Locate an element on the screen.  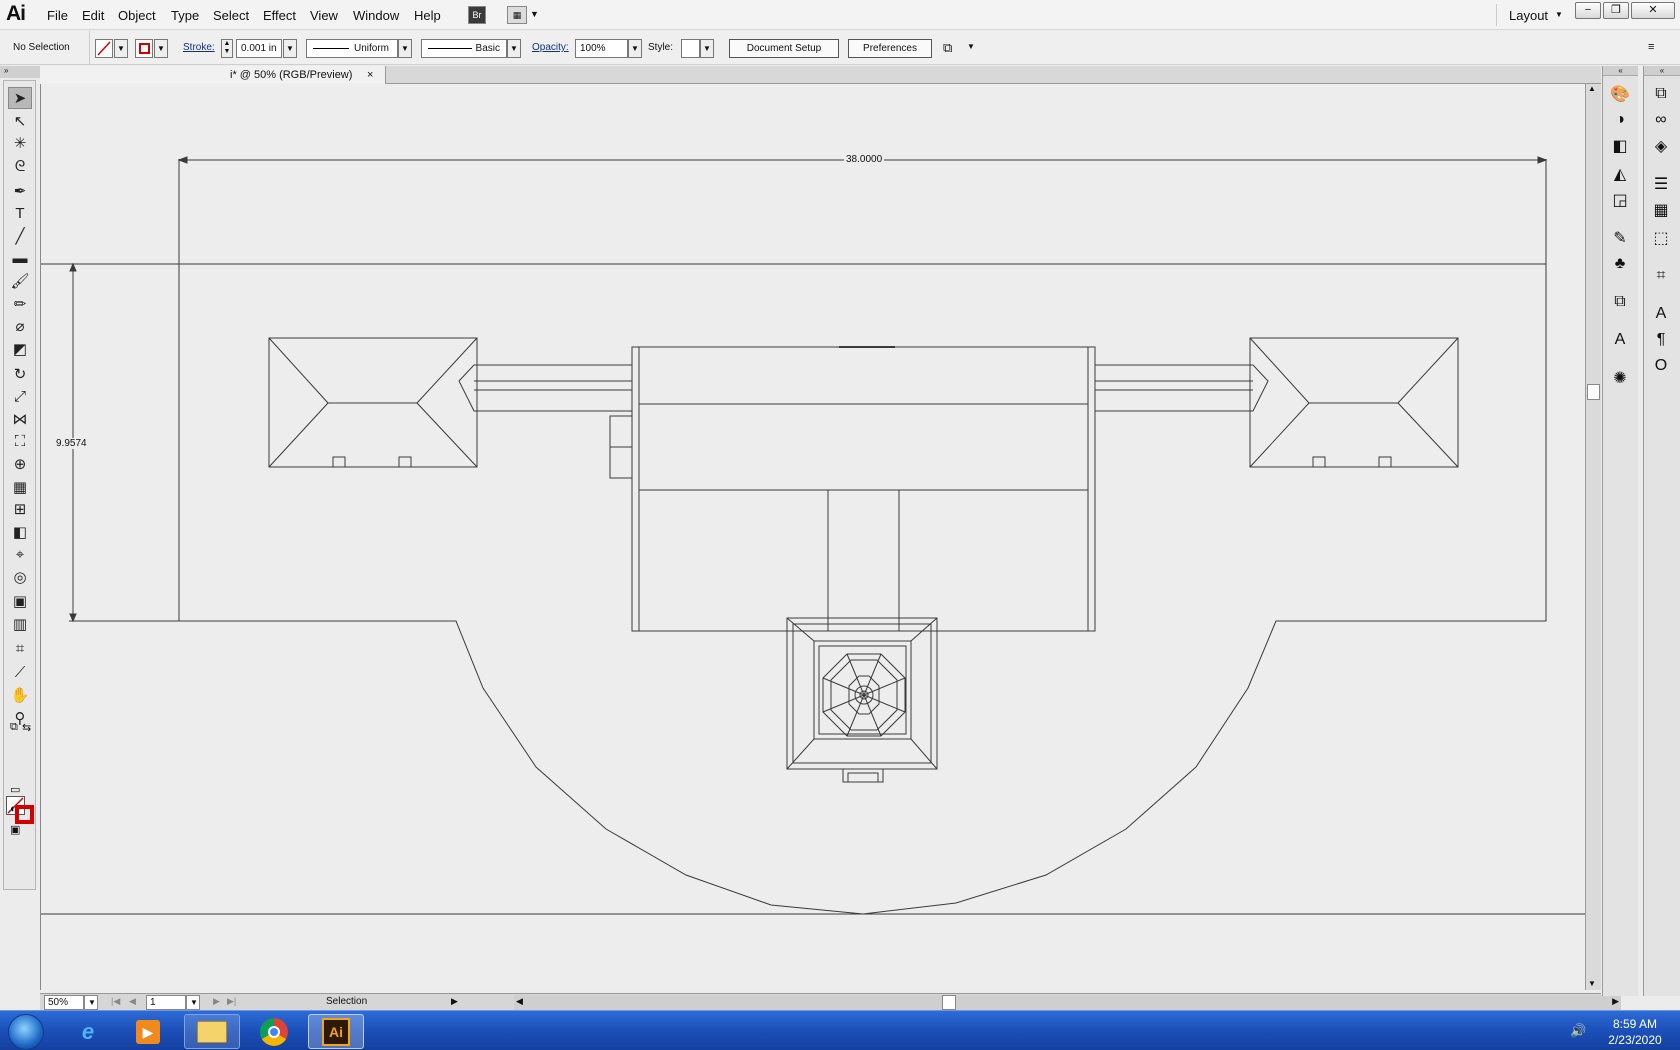
system-clock: 8:59 AM 2/23/2020 is located at coordinates (1635, 1032).